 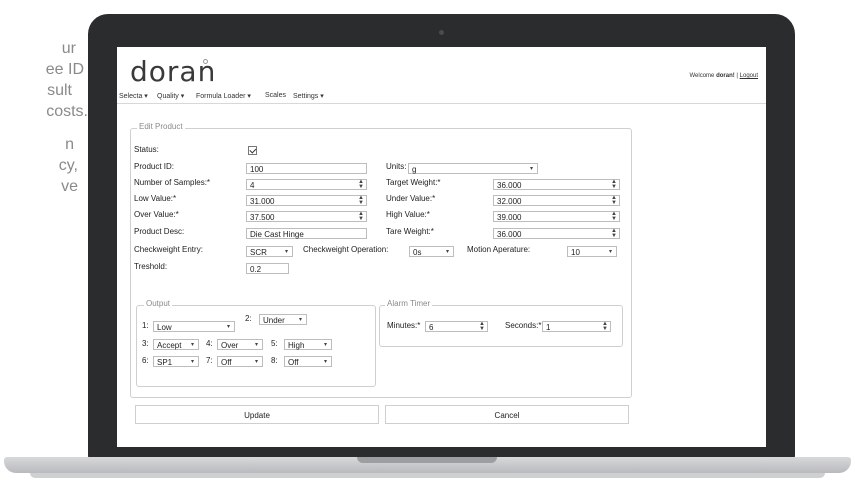 I want to click on high-value-label: High Value:*, so click(x=408, y=214).